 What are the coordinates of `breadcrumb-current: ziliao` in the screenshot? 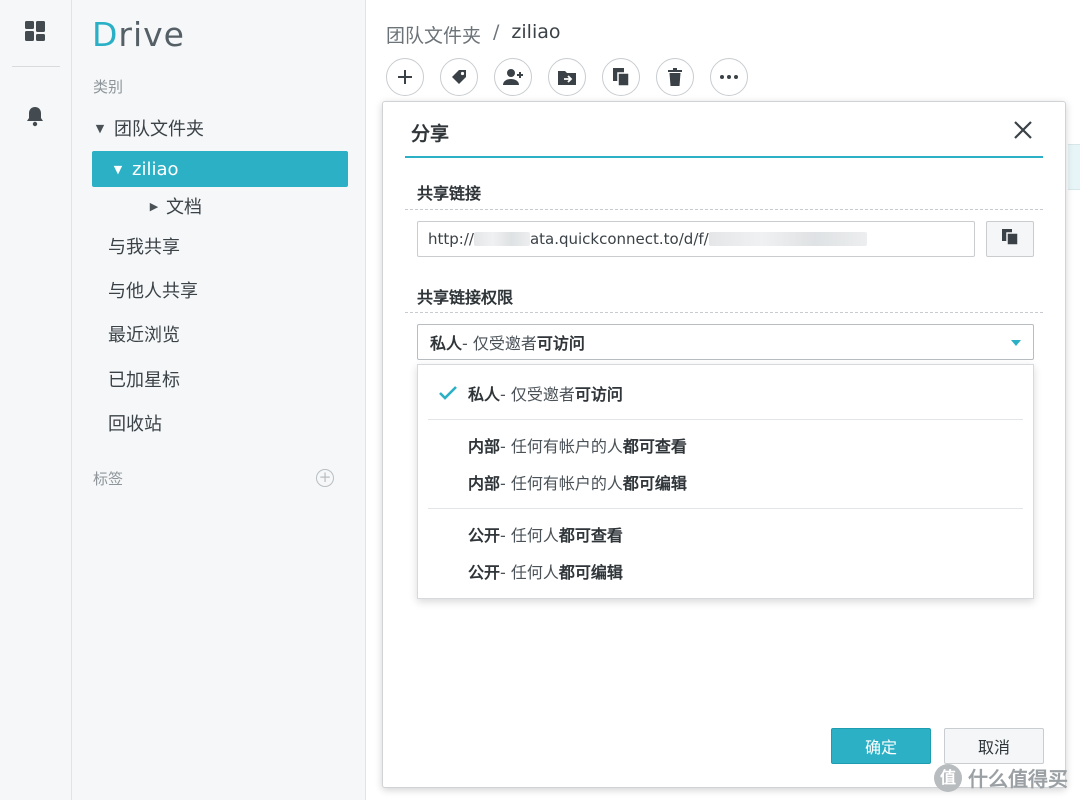 It's located at (536, 32).